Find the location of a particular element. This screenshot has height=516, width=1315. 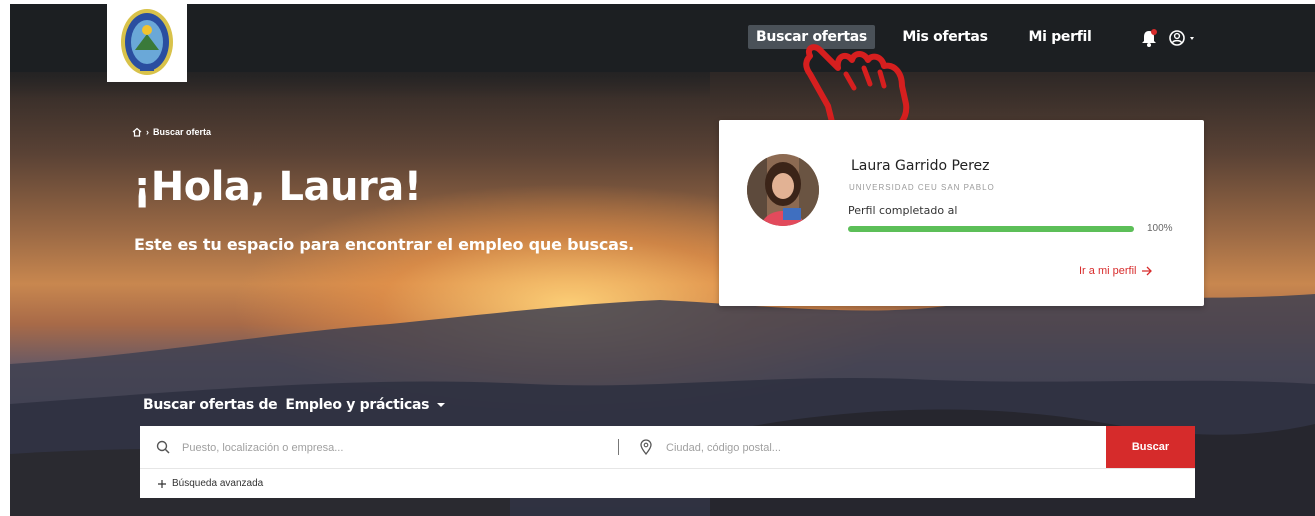

search-button: Buscar is located at coordinates (1150, 447).